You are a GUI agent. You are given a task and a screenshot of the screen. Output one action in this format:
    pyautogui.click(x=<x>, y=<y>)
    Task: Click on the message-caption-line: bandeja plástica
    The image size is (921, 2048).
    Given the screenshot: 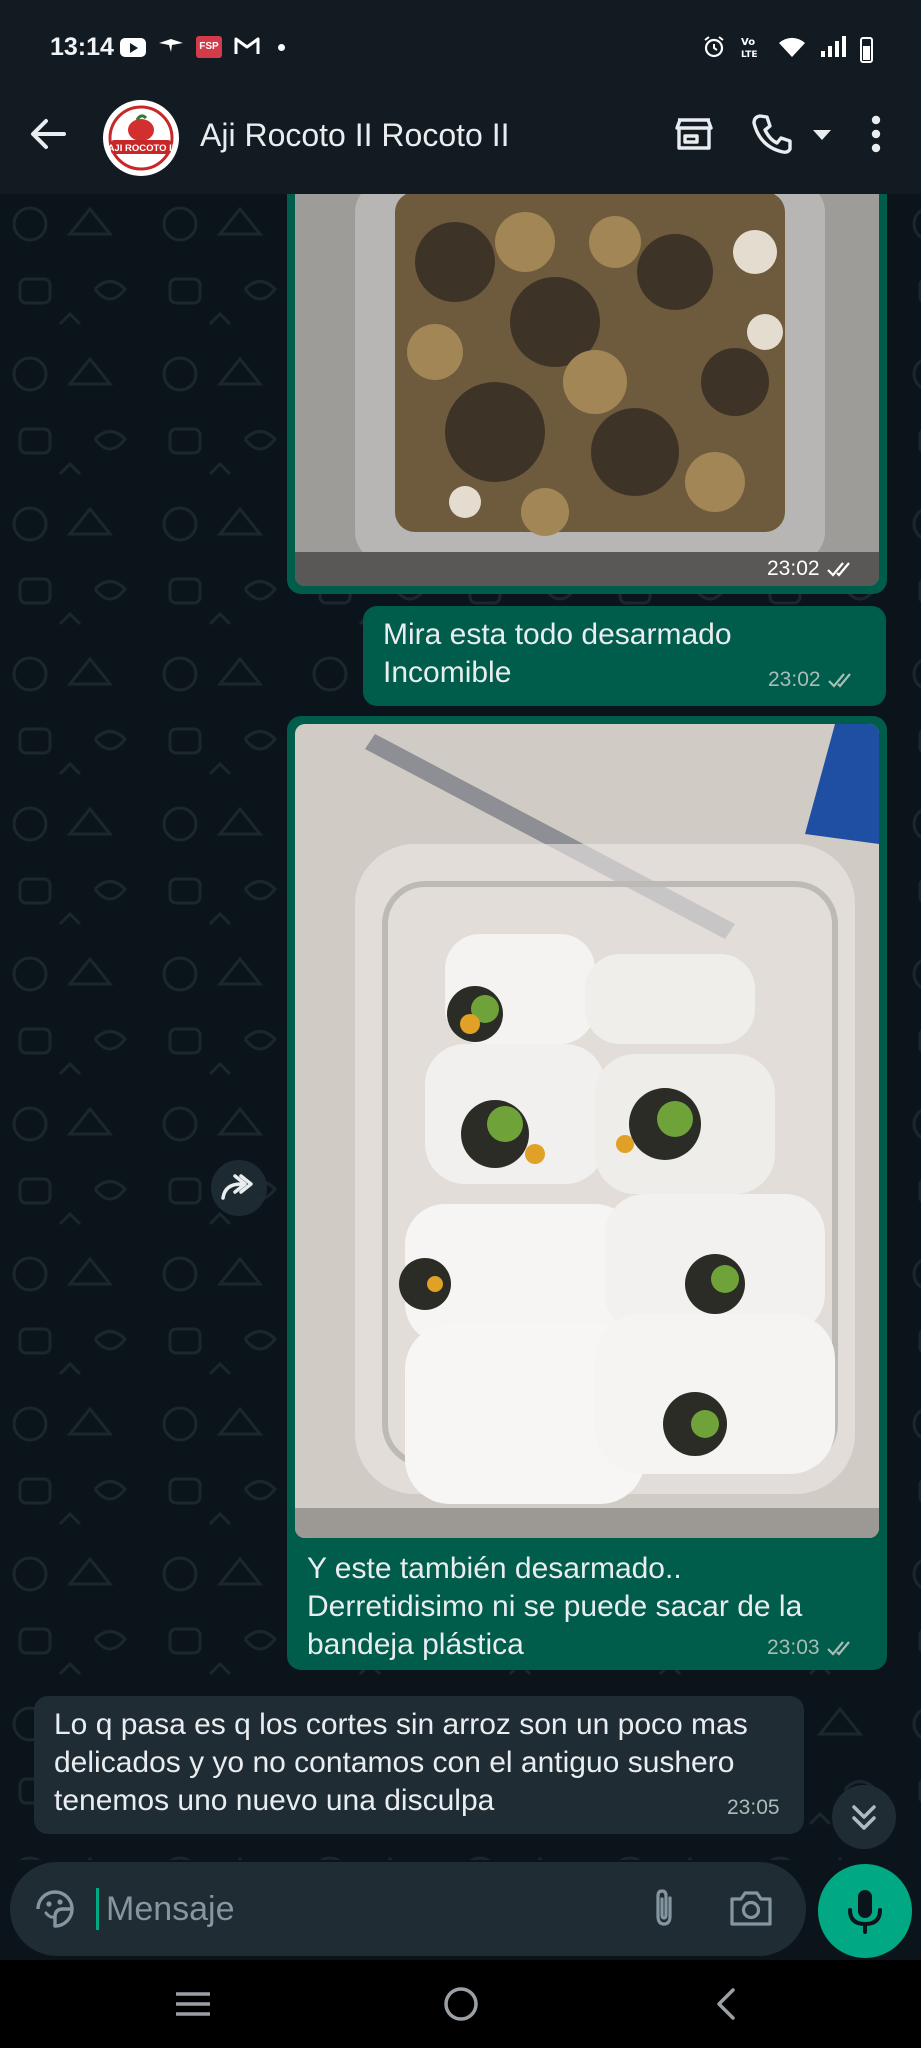 What is the action you would take?
    pyautogui.click(x=415, y=1644)
    